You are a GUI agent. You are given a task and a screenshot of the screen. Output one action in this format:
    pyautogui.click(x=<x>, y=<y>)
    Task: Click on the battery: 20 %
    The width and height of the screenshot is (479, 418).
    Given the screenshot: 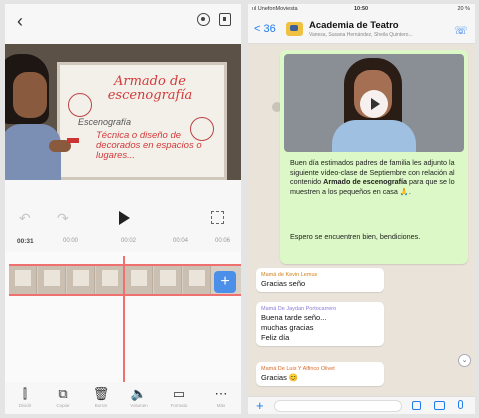 What is the action you would take?
    pyautogui.click(x=463, y=9)
    